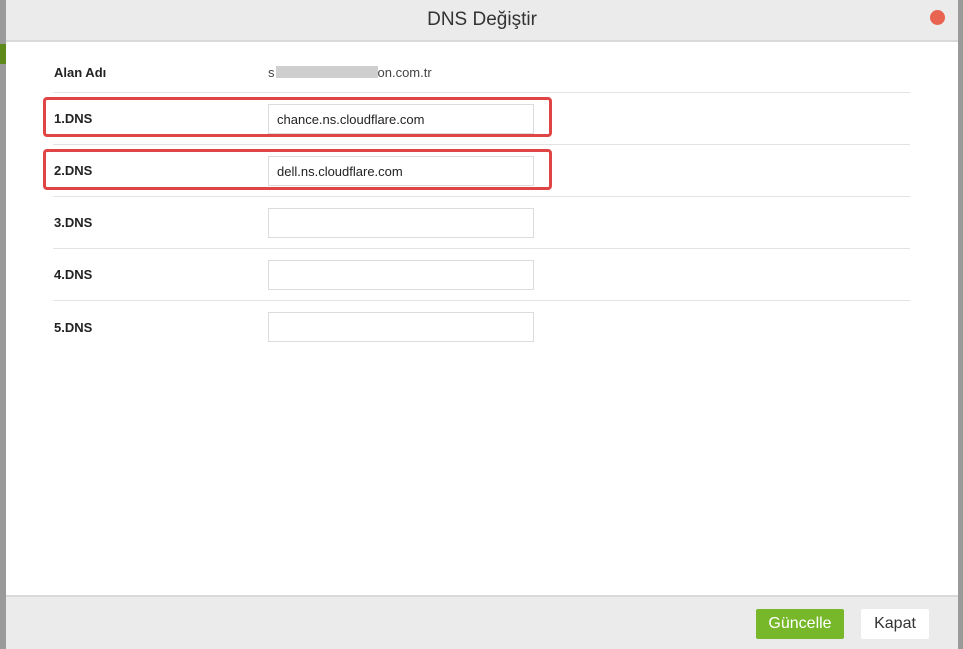 Image resolution: width=963 pixels, height=649 pixels. I want to click on dns5-input, so click(401, 327).